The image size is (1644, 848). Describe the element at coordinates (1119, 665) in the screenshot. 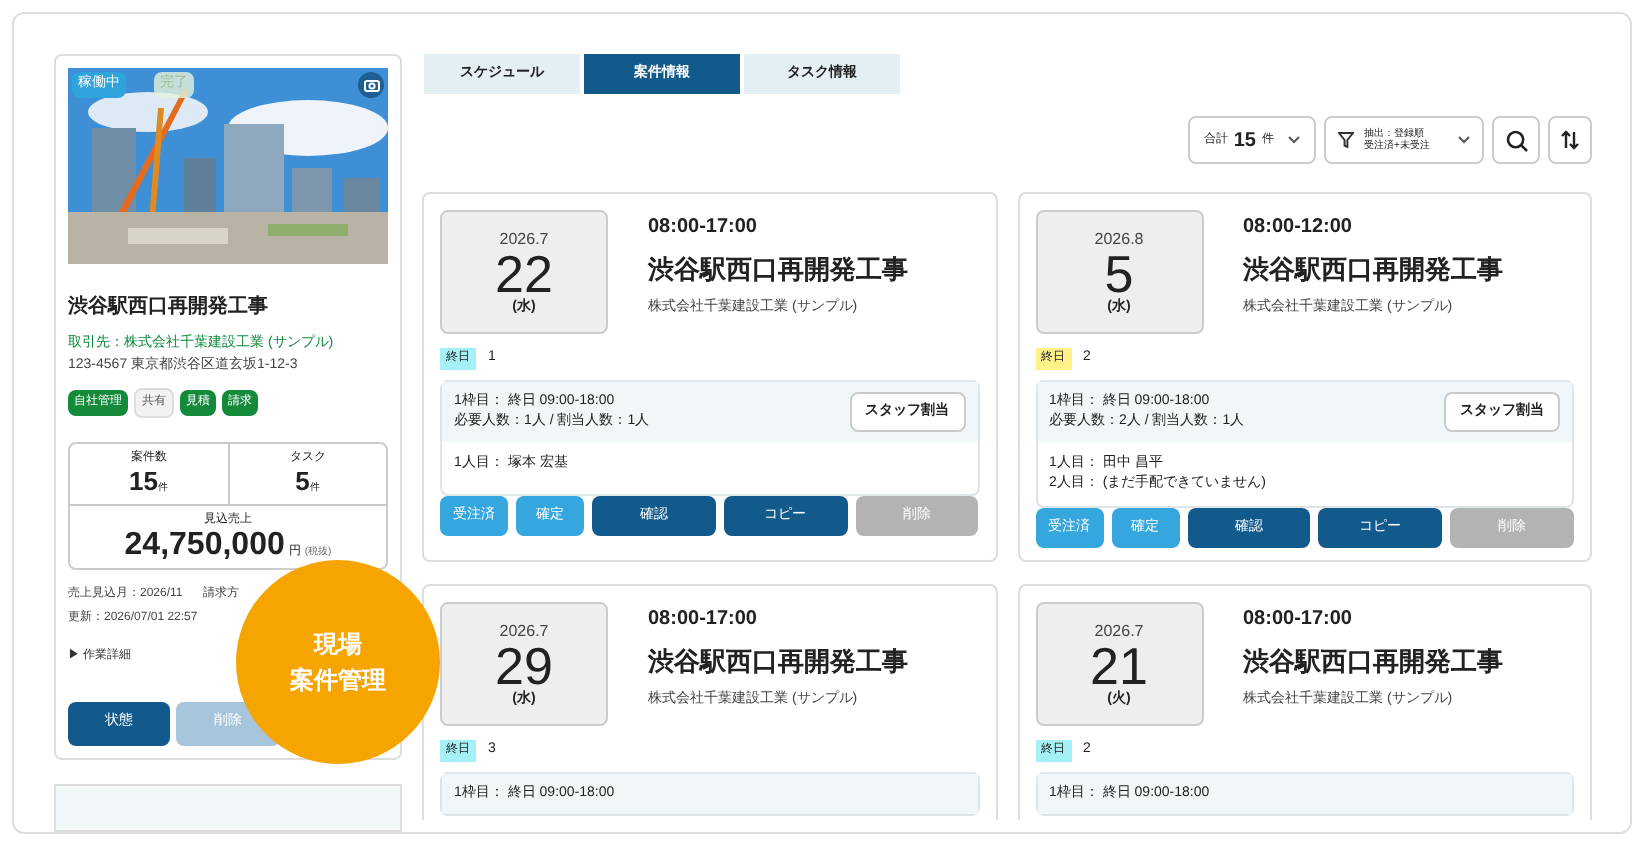

I see `date-day: 21` at that location.